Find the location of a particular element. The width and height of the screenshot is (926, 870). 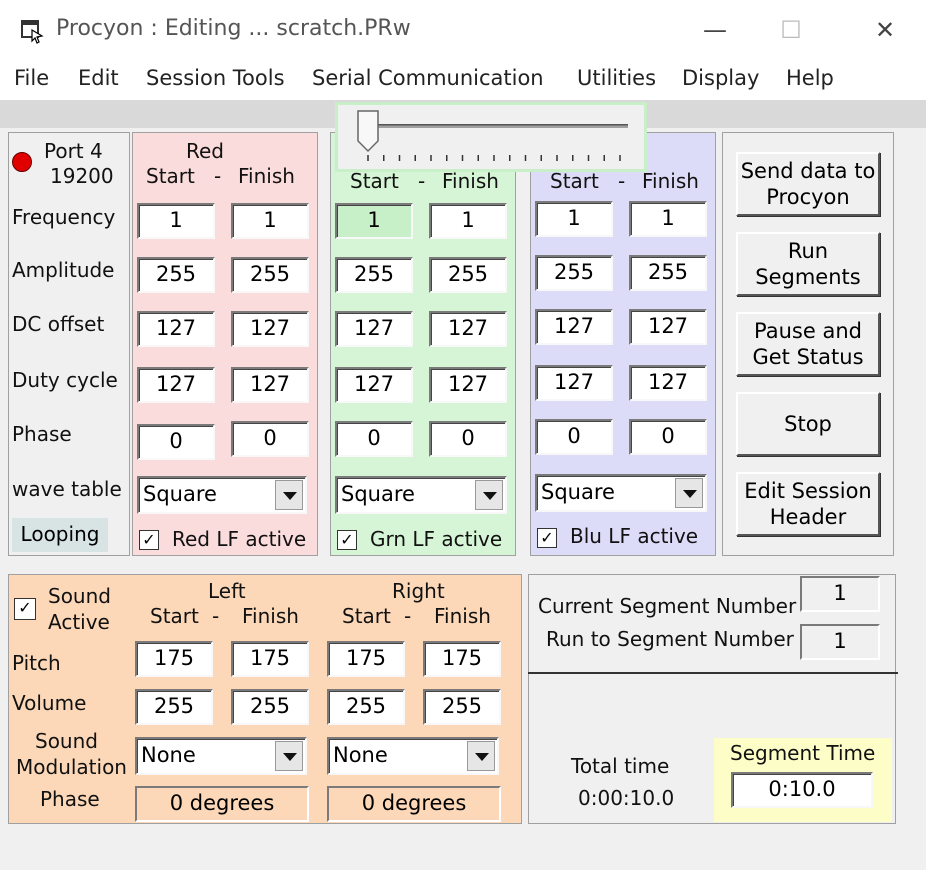

right-pitch-finish: 175 is located at coordinates (462, 659).